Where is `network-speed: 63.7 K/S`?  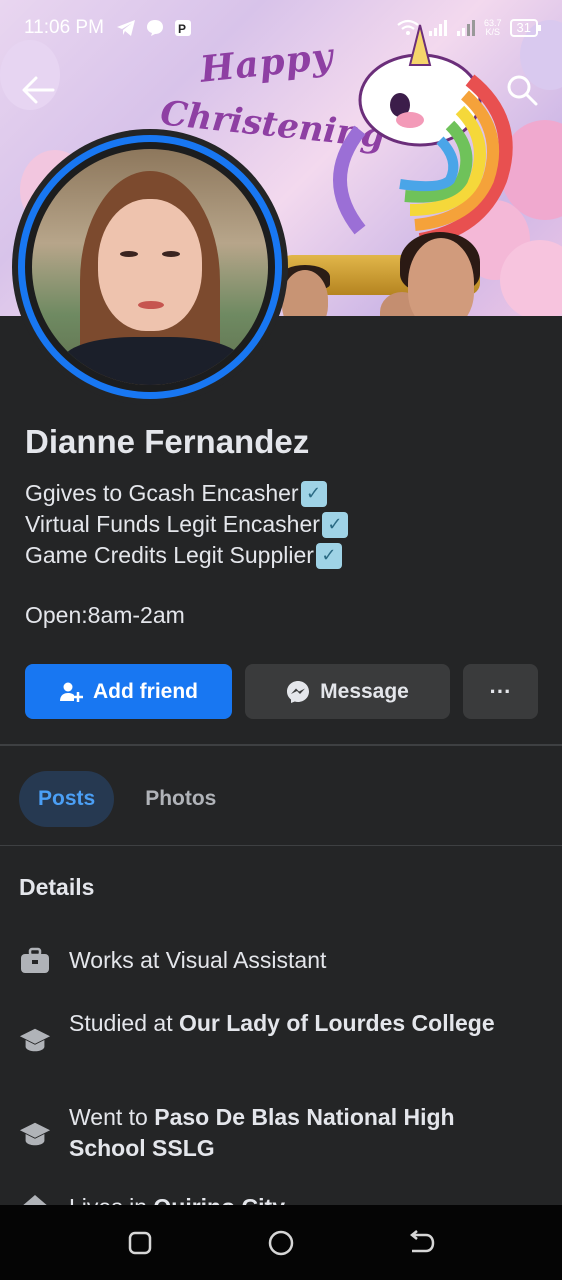 network-speed: 63.7 K/S is located at coordinates (493, 28).